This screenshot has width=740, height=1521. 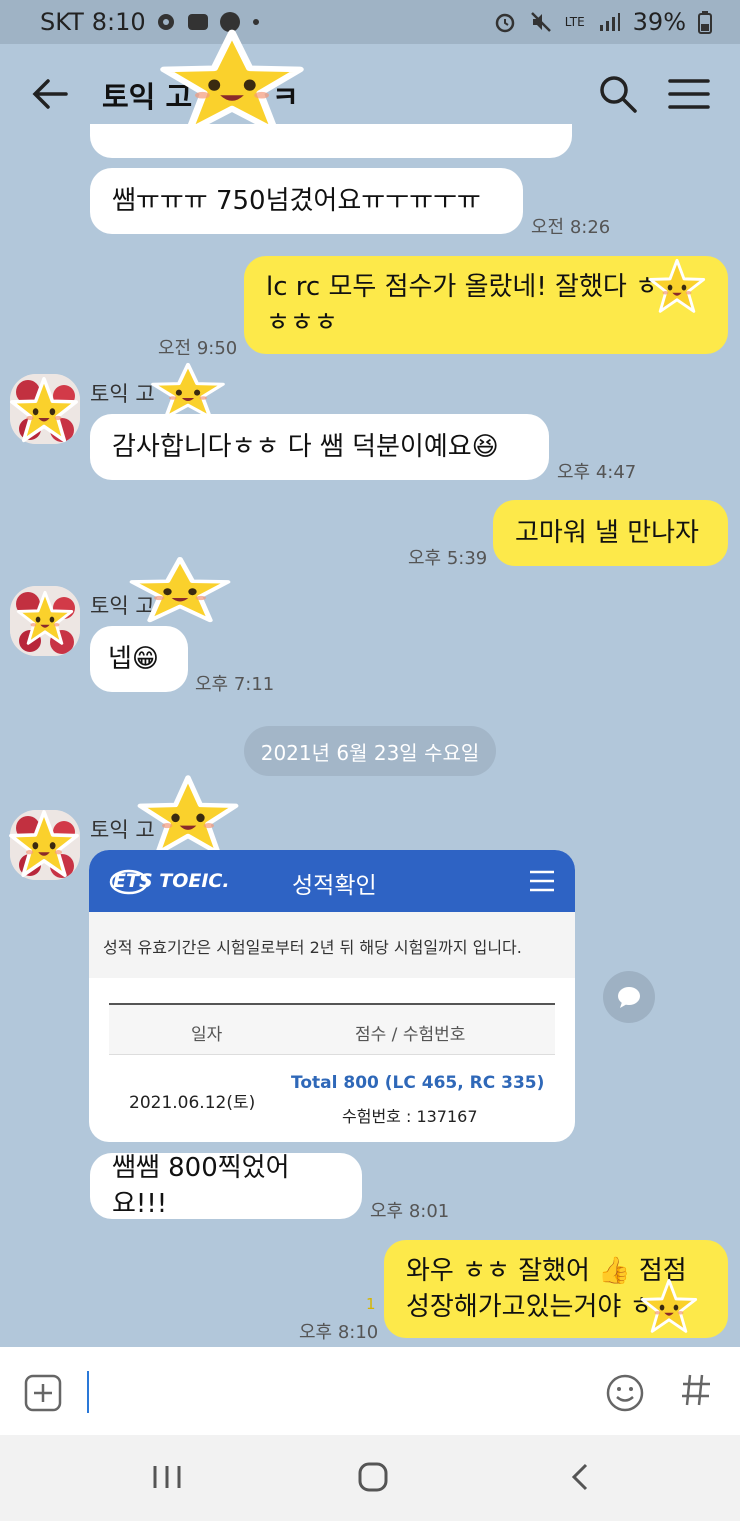 What do you see at coordinates (696, 1390) in the screenshot?
I see `hashtag-icon` at bounding box center [696, 1390].